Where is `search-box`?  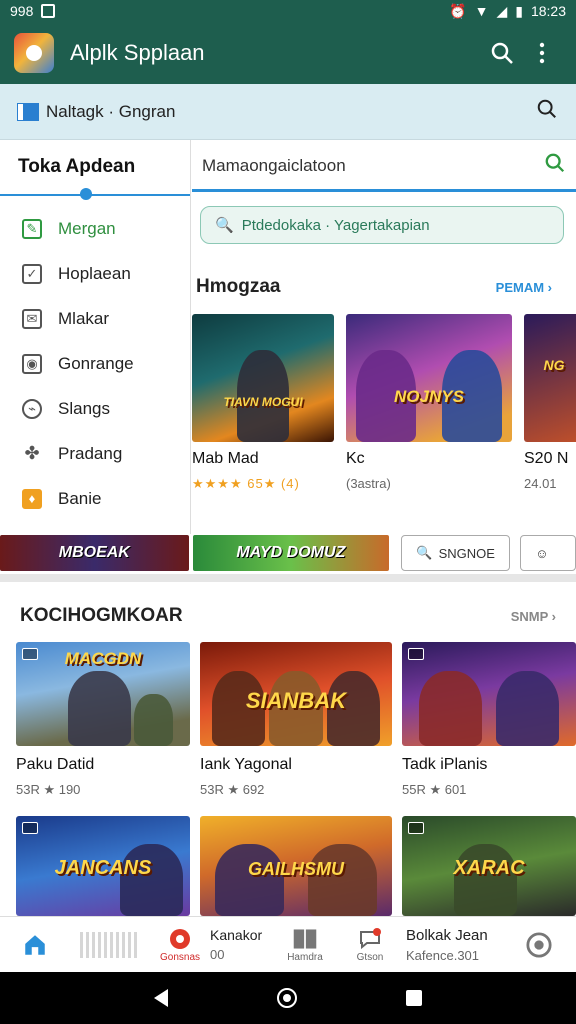
search-box is located at coordinates (384, 167).